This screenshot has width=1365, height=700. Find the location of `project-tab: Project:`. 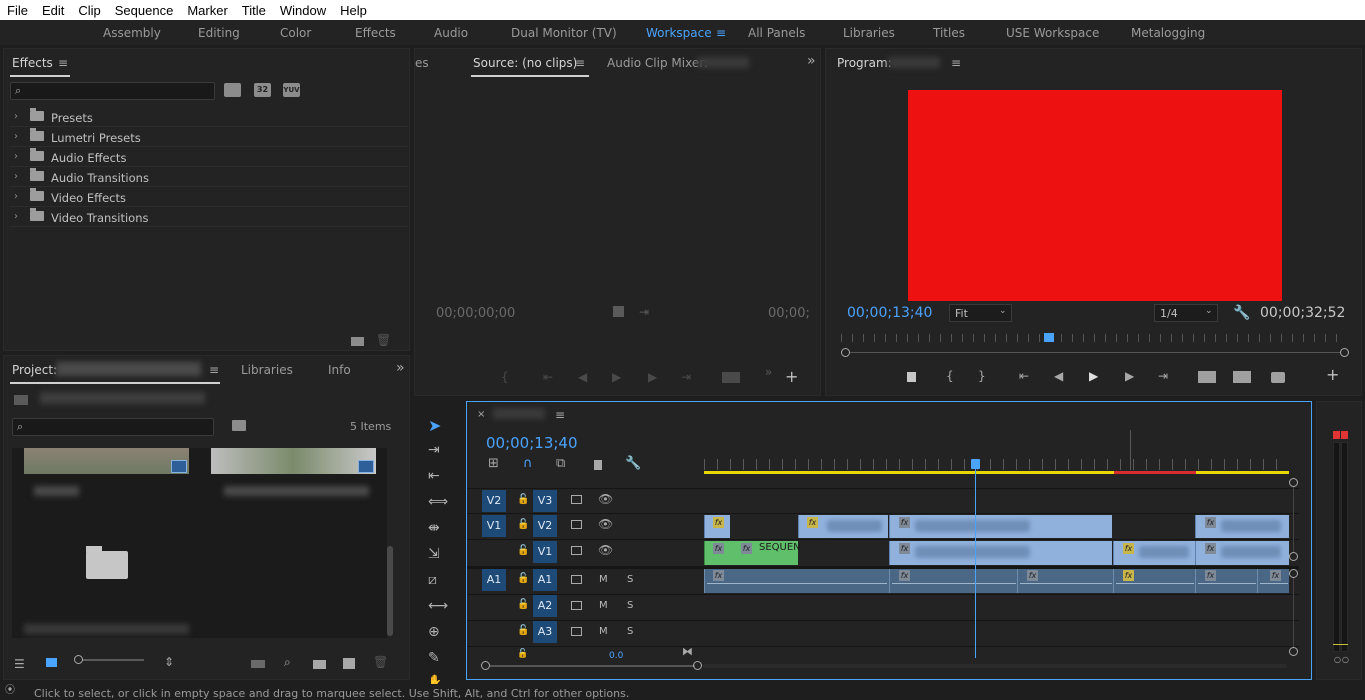

project-tab: Project: is located at coordinates (34, 370).